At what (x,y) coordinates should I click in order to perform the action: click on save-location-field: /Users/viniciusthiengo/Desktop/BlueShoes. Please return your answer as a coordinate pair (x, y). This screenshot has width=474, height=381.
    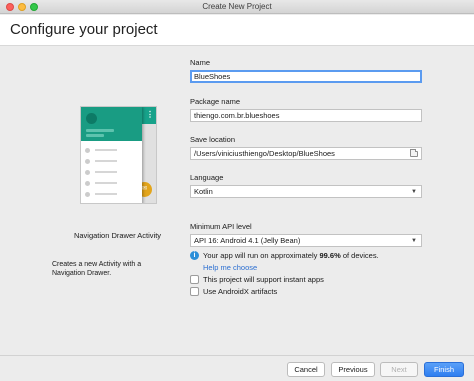
    Looking at the image, I should click on (306, 153).